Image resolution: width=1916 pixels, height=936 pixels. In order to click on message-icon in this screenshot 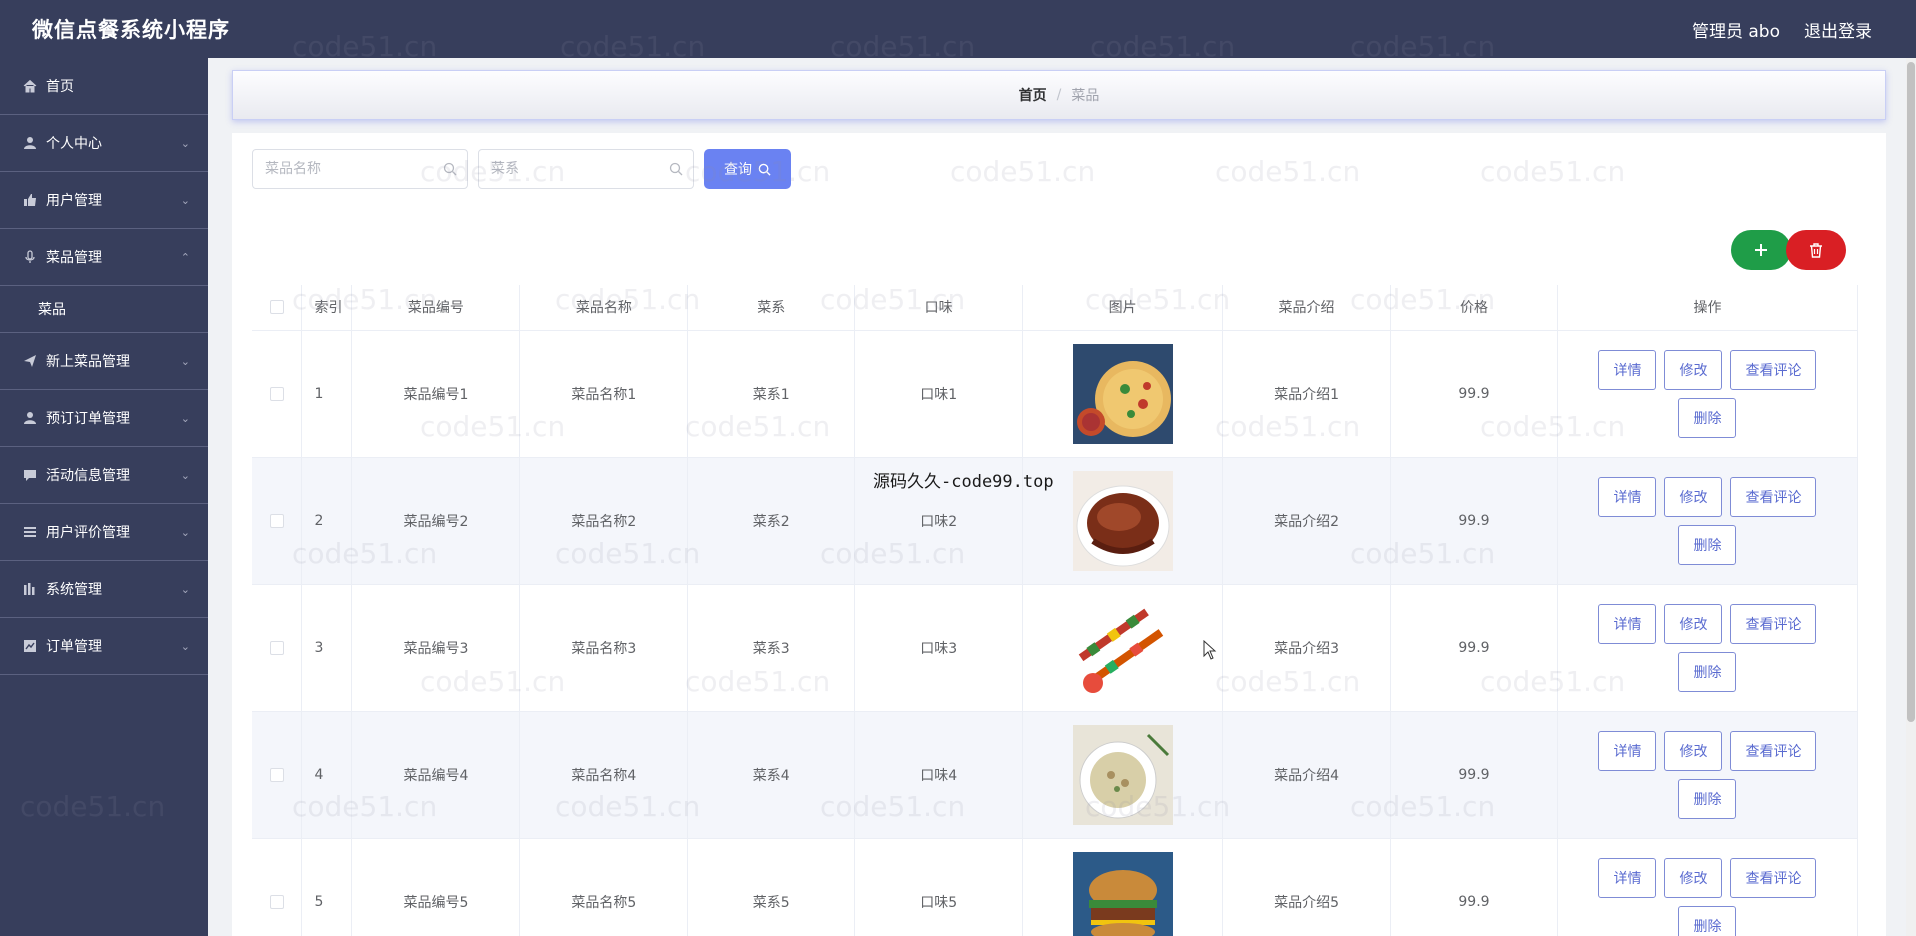, I will do `click(30, 475)`.